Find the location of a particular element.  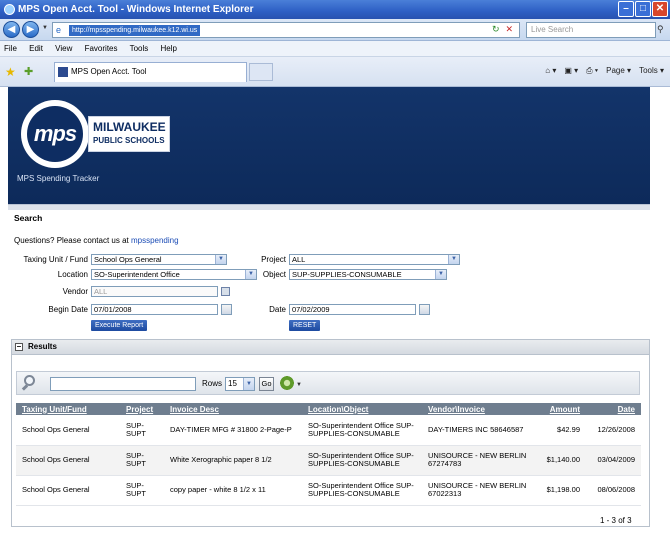

mps-logo-icon: mps is located at coordinates (55, 134).